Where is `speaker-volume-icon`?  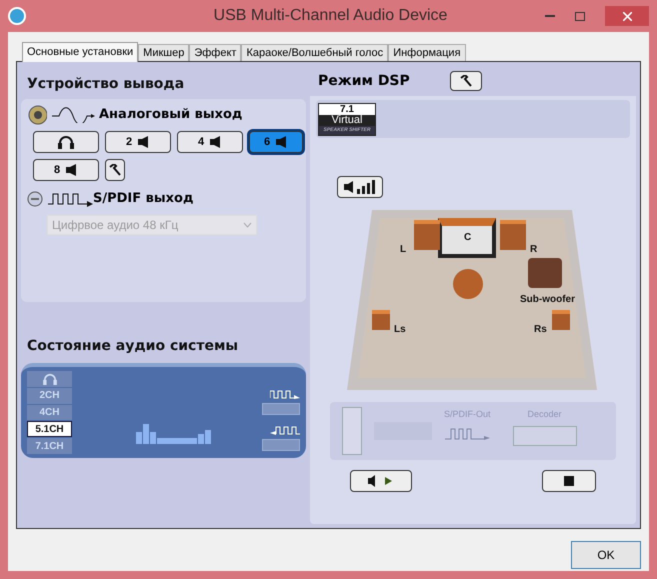
speaker-volume-icon is located at coordinates (360, 187).